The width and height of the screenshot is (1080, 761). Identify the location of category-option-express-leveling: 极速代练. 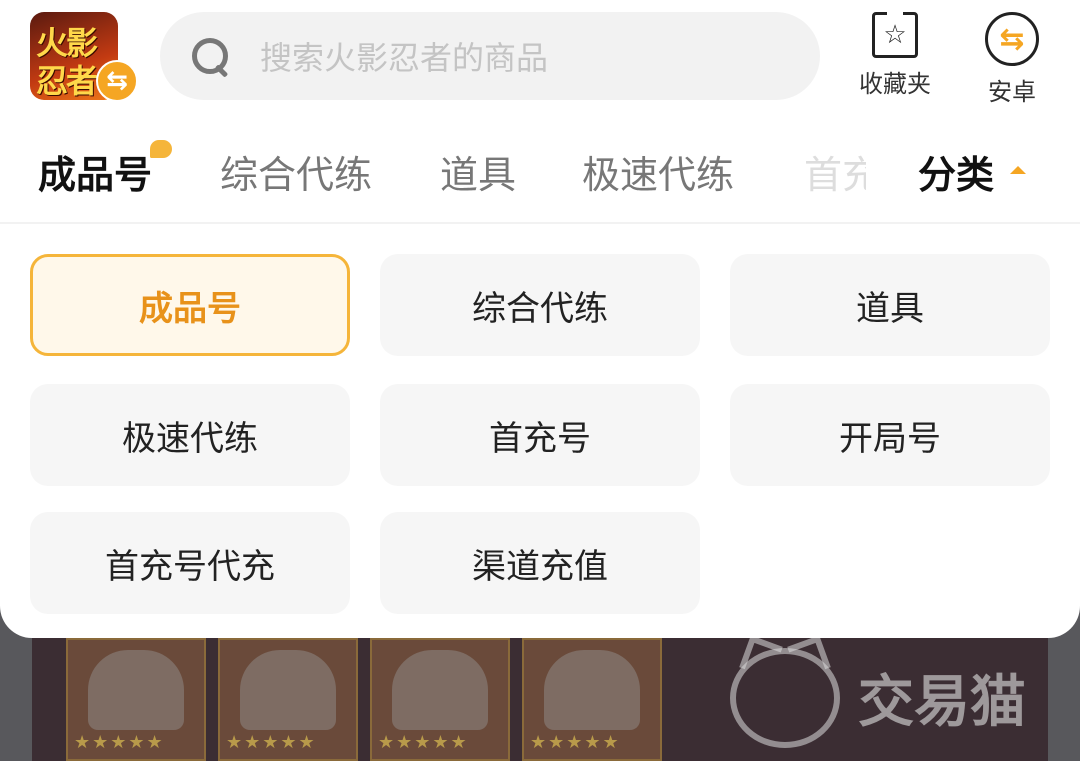
(190, 435).